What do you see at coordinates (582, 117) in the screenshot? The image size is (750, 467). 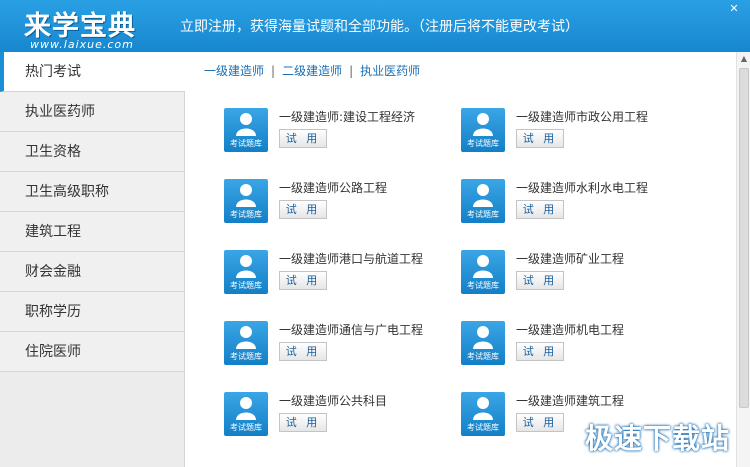 I see `exam-title: 一级建造师市政公用工程` at bounding box center [582, 117].